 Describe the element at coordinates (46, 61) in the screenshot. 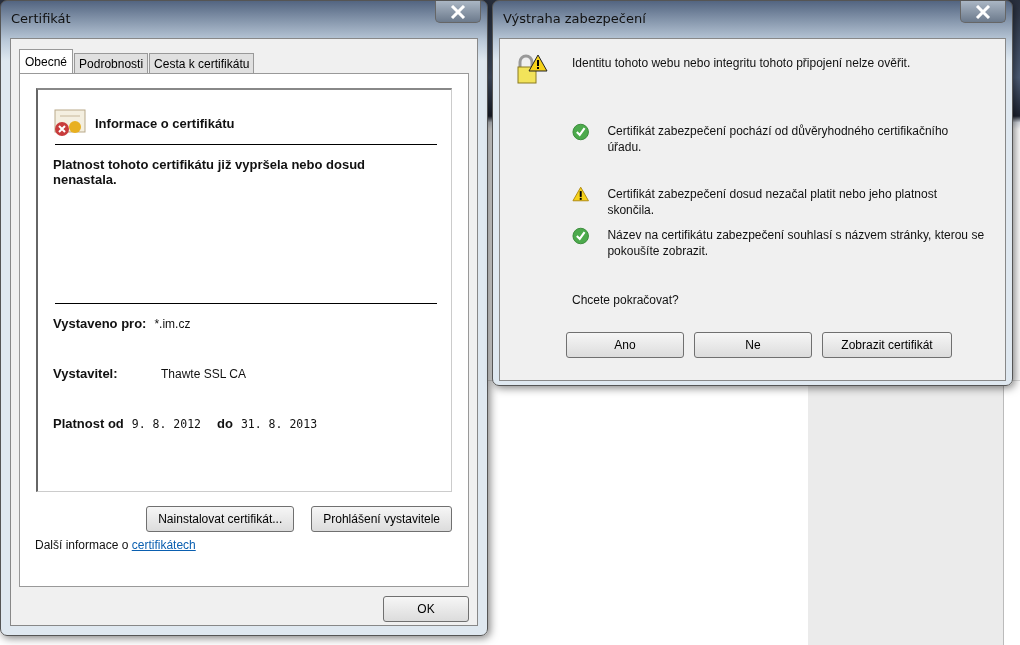

I see `tab: Obecné` at that location.